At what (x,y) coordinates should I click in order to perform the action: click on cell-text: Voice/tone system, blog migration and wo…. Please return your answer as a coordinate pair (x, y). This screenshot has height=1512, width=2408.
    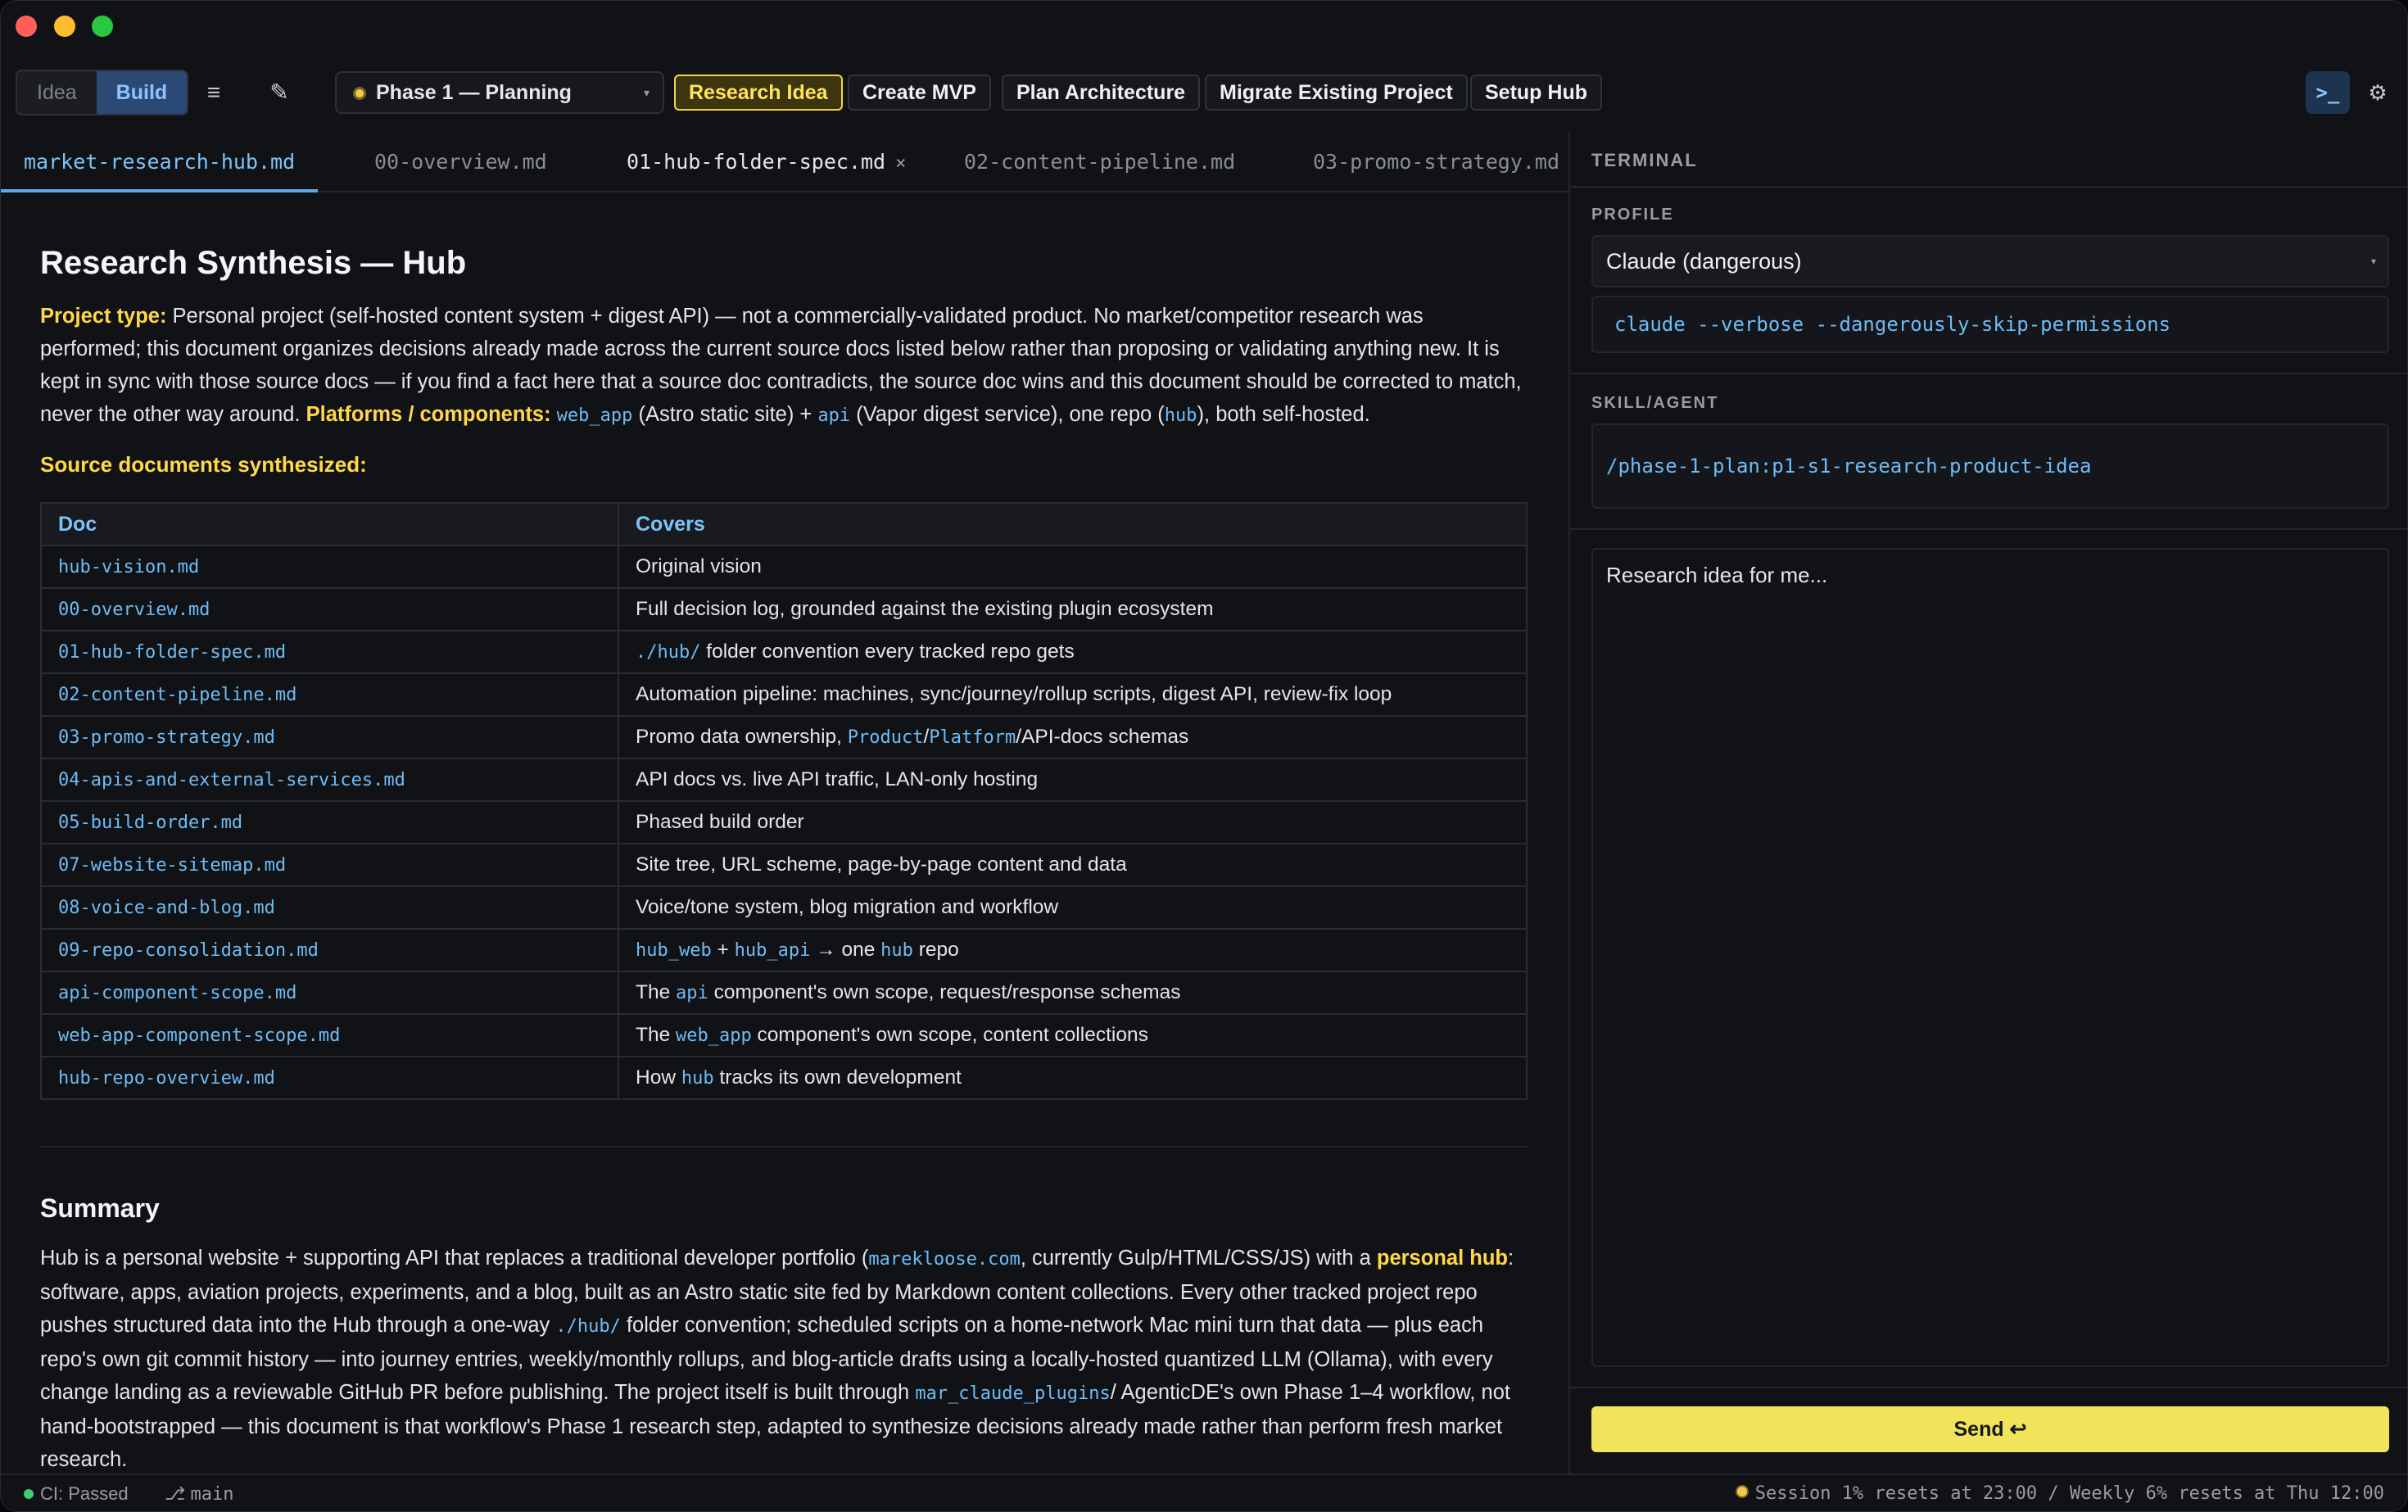
    Looking at the image, I should click on (847, 907).